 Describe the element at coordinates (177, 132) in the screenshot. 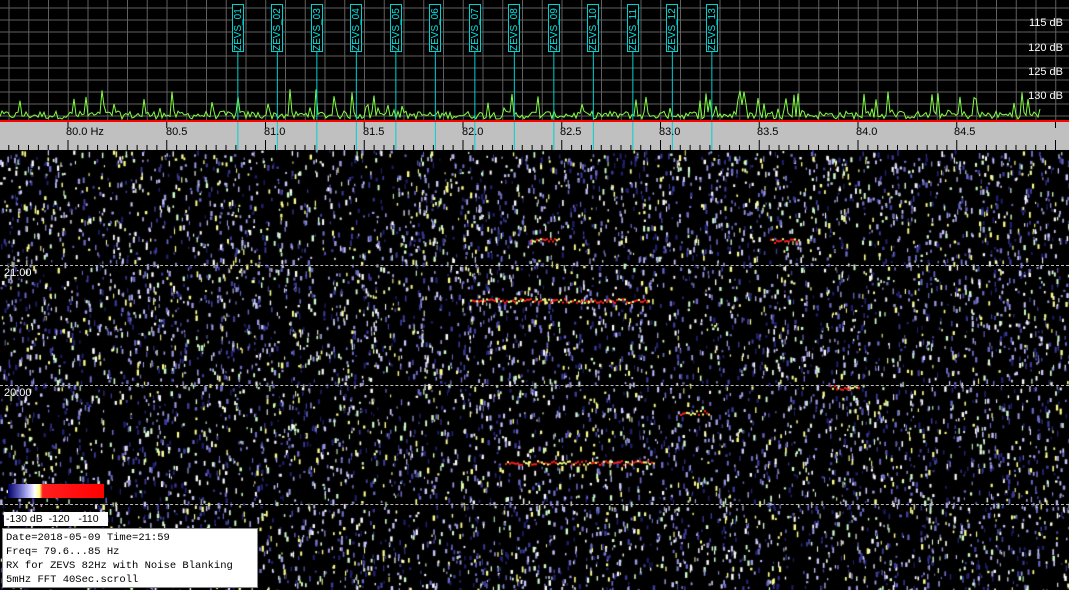

I see `freq-label-80-5: 80.5` at that location.